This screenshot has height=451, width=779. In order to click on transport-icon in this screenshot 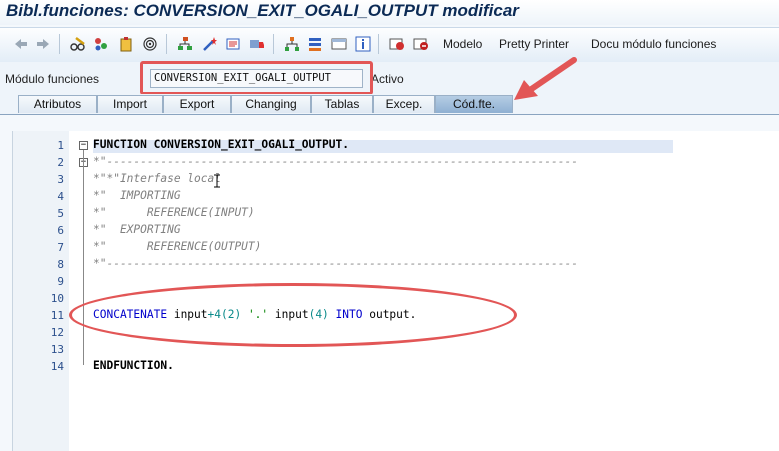, I will do `click(257, 44)`.